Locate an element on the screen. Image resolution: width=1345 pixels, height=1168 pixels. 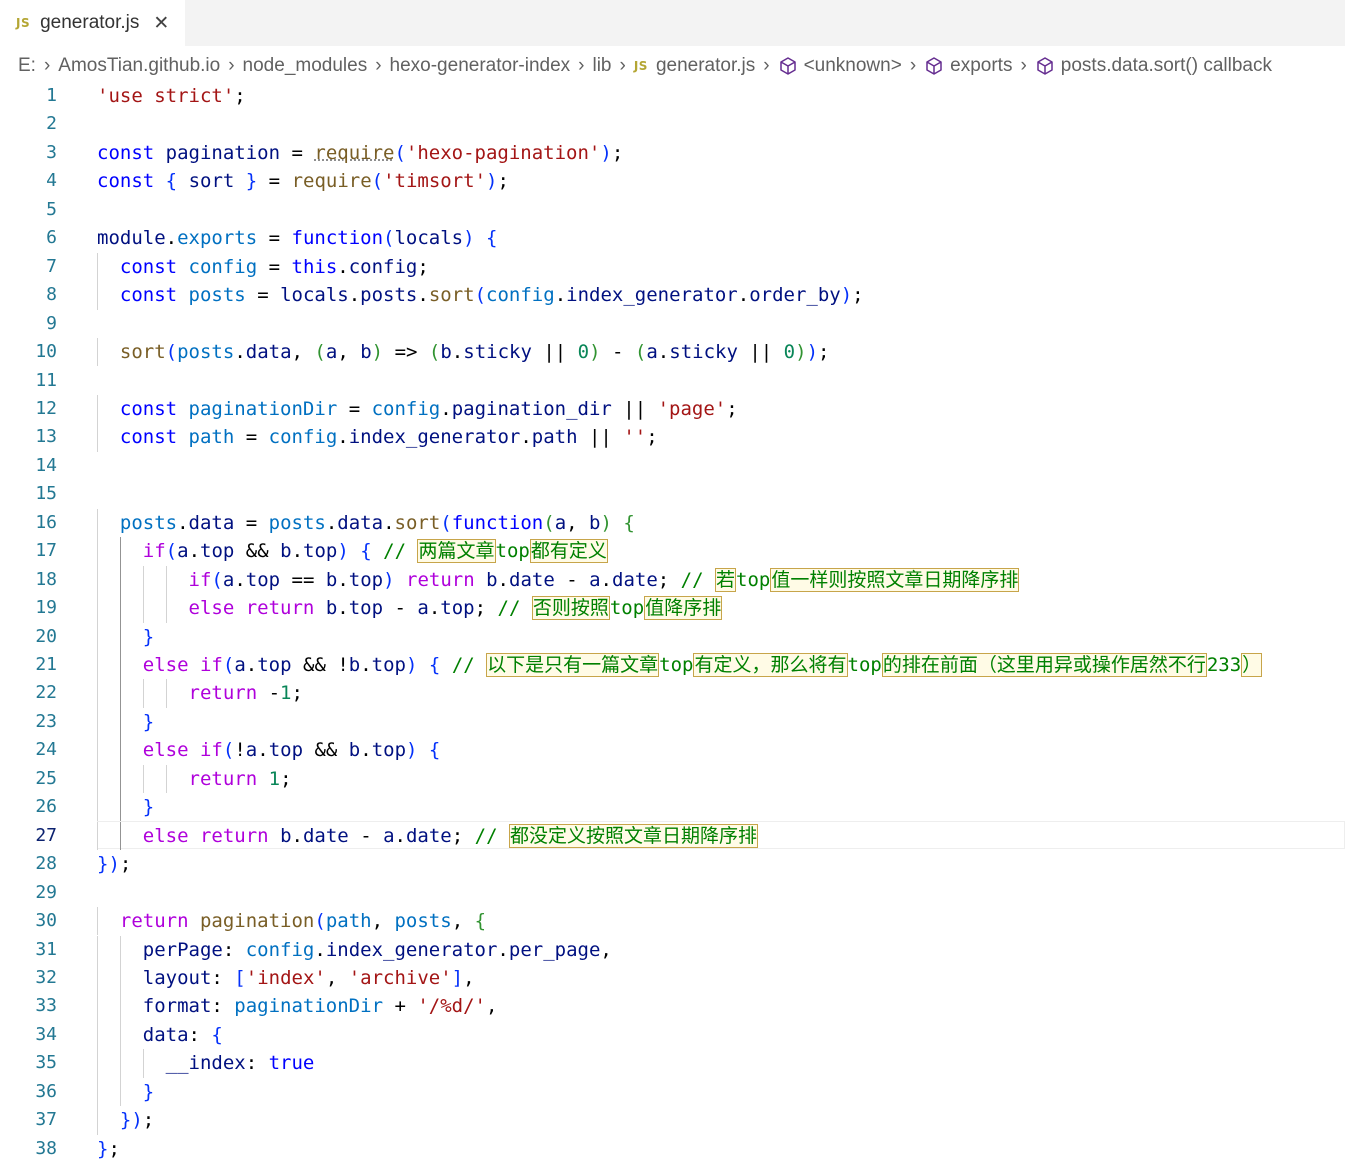
code-text: }); is located at coordinates (114, 864).